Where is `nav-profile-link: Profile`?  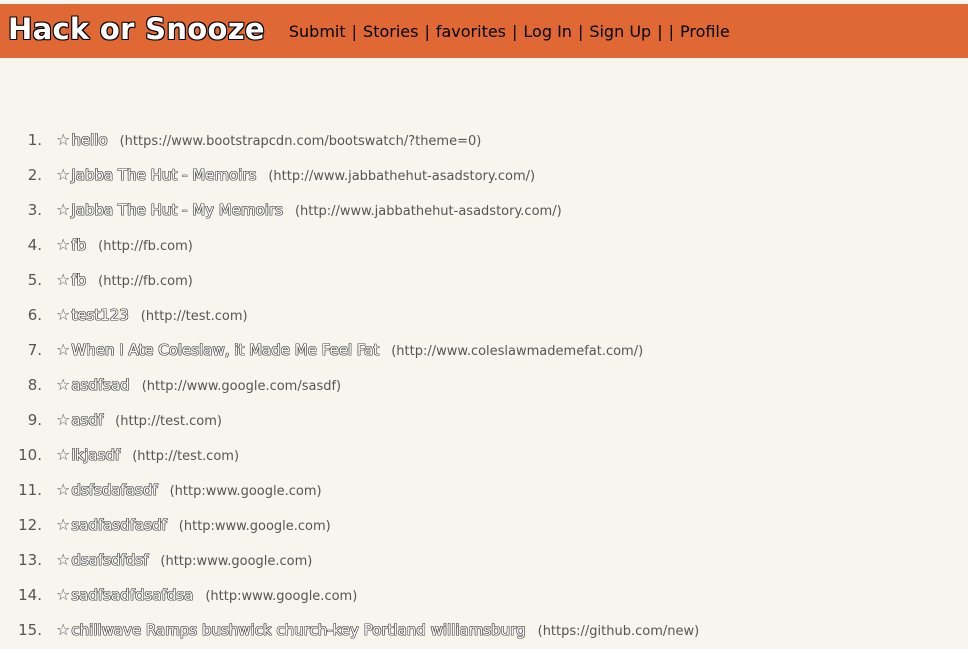 nav-profile-link: Profile is located at coordinates (705, 31).